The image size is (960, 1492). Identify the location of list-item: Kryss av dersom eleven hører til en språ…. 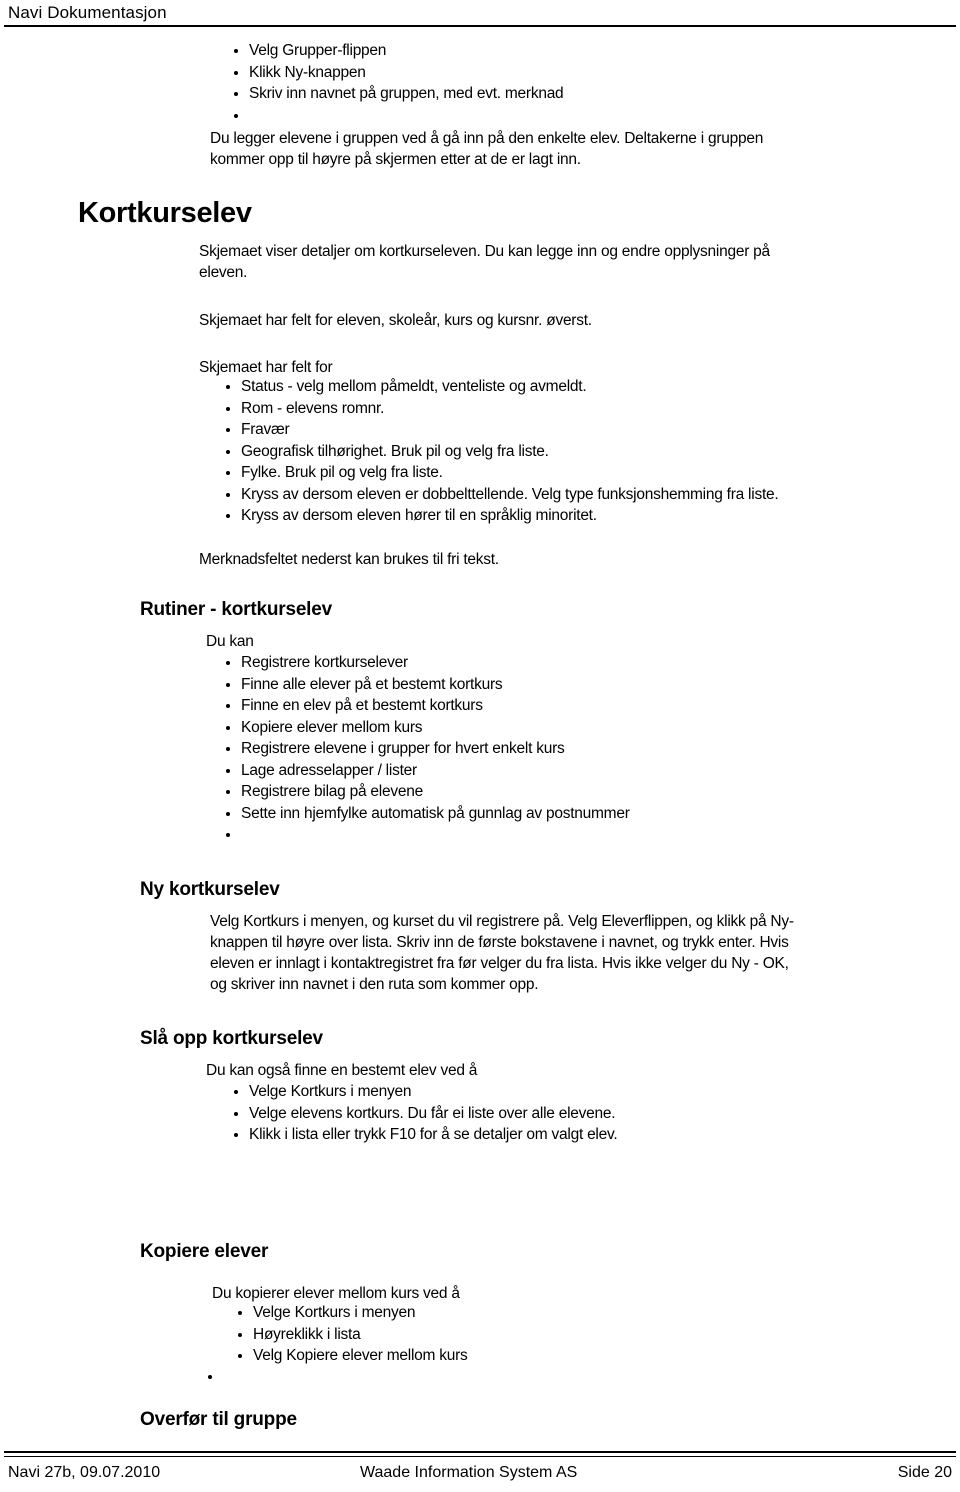
(592, 516).